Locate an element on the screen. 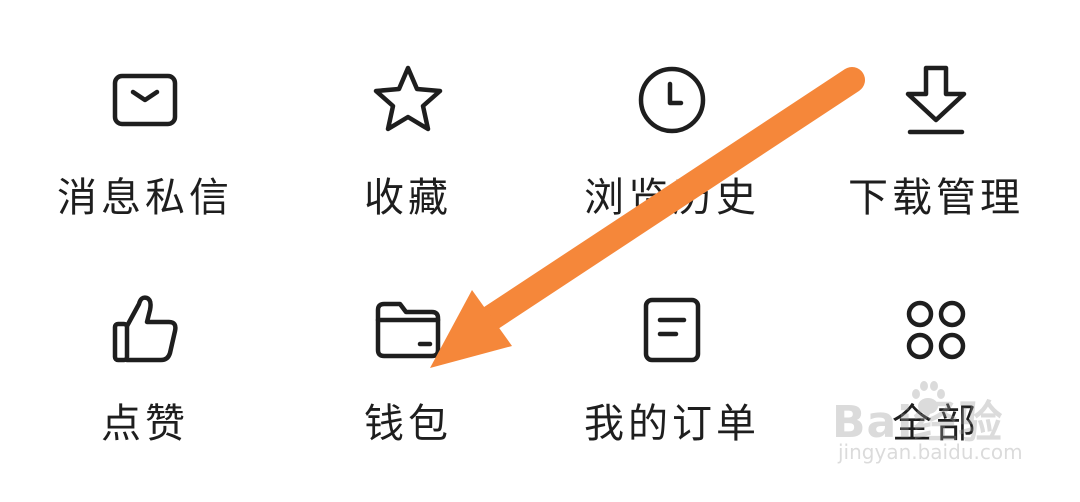  all-apps-icon is located at coordinates (936, 330).